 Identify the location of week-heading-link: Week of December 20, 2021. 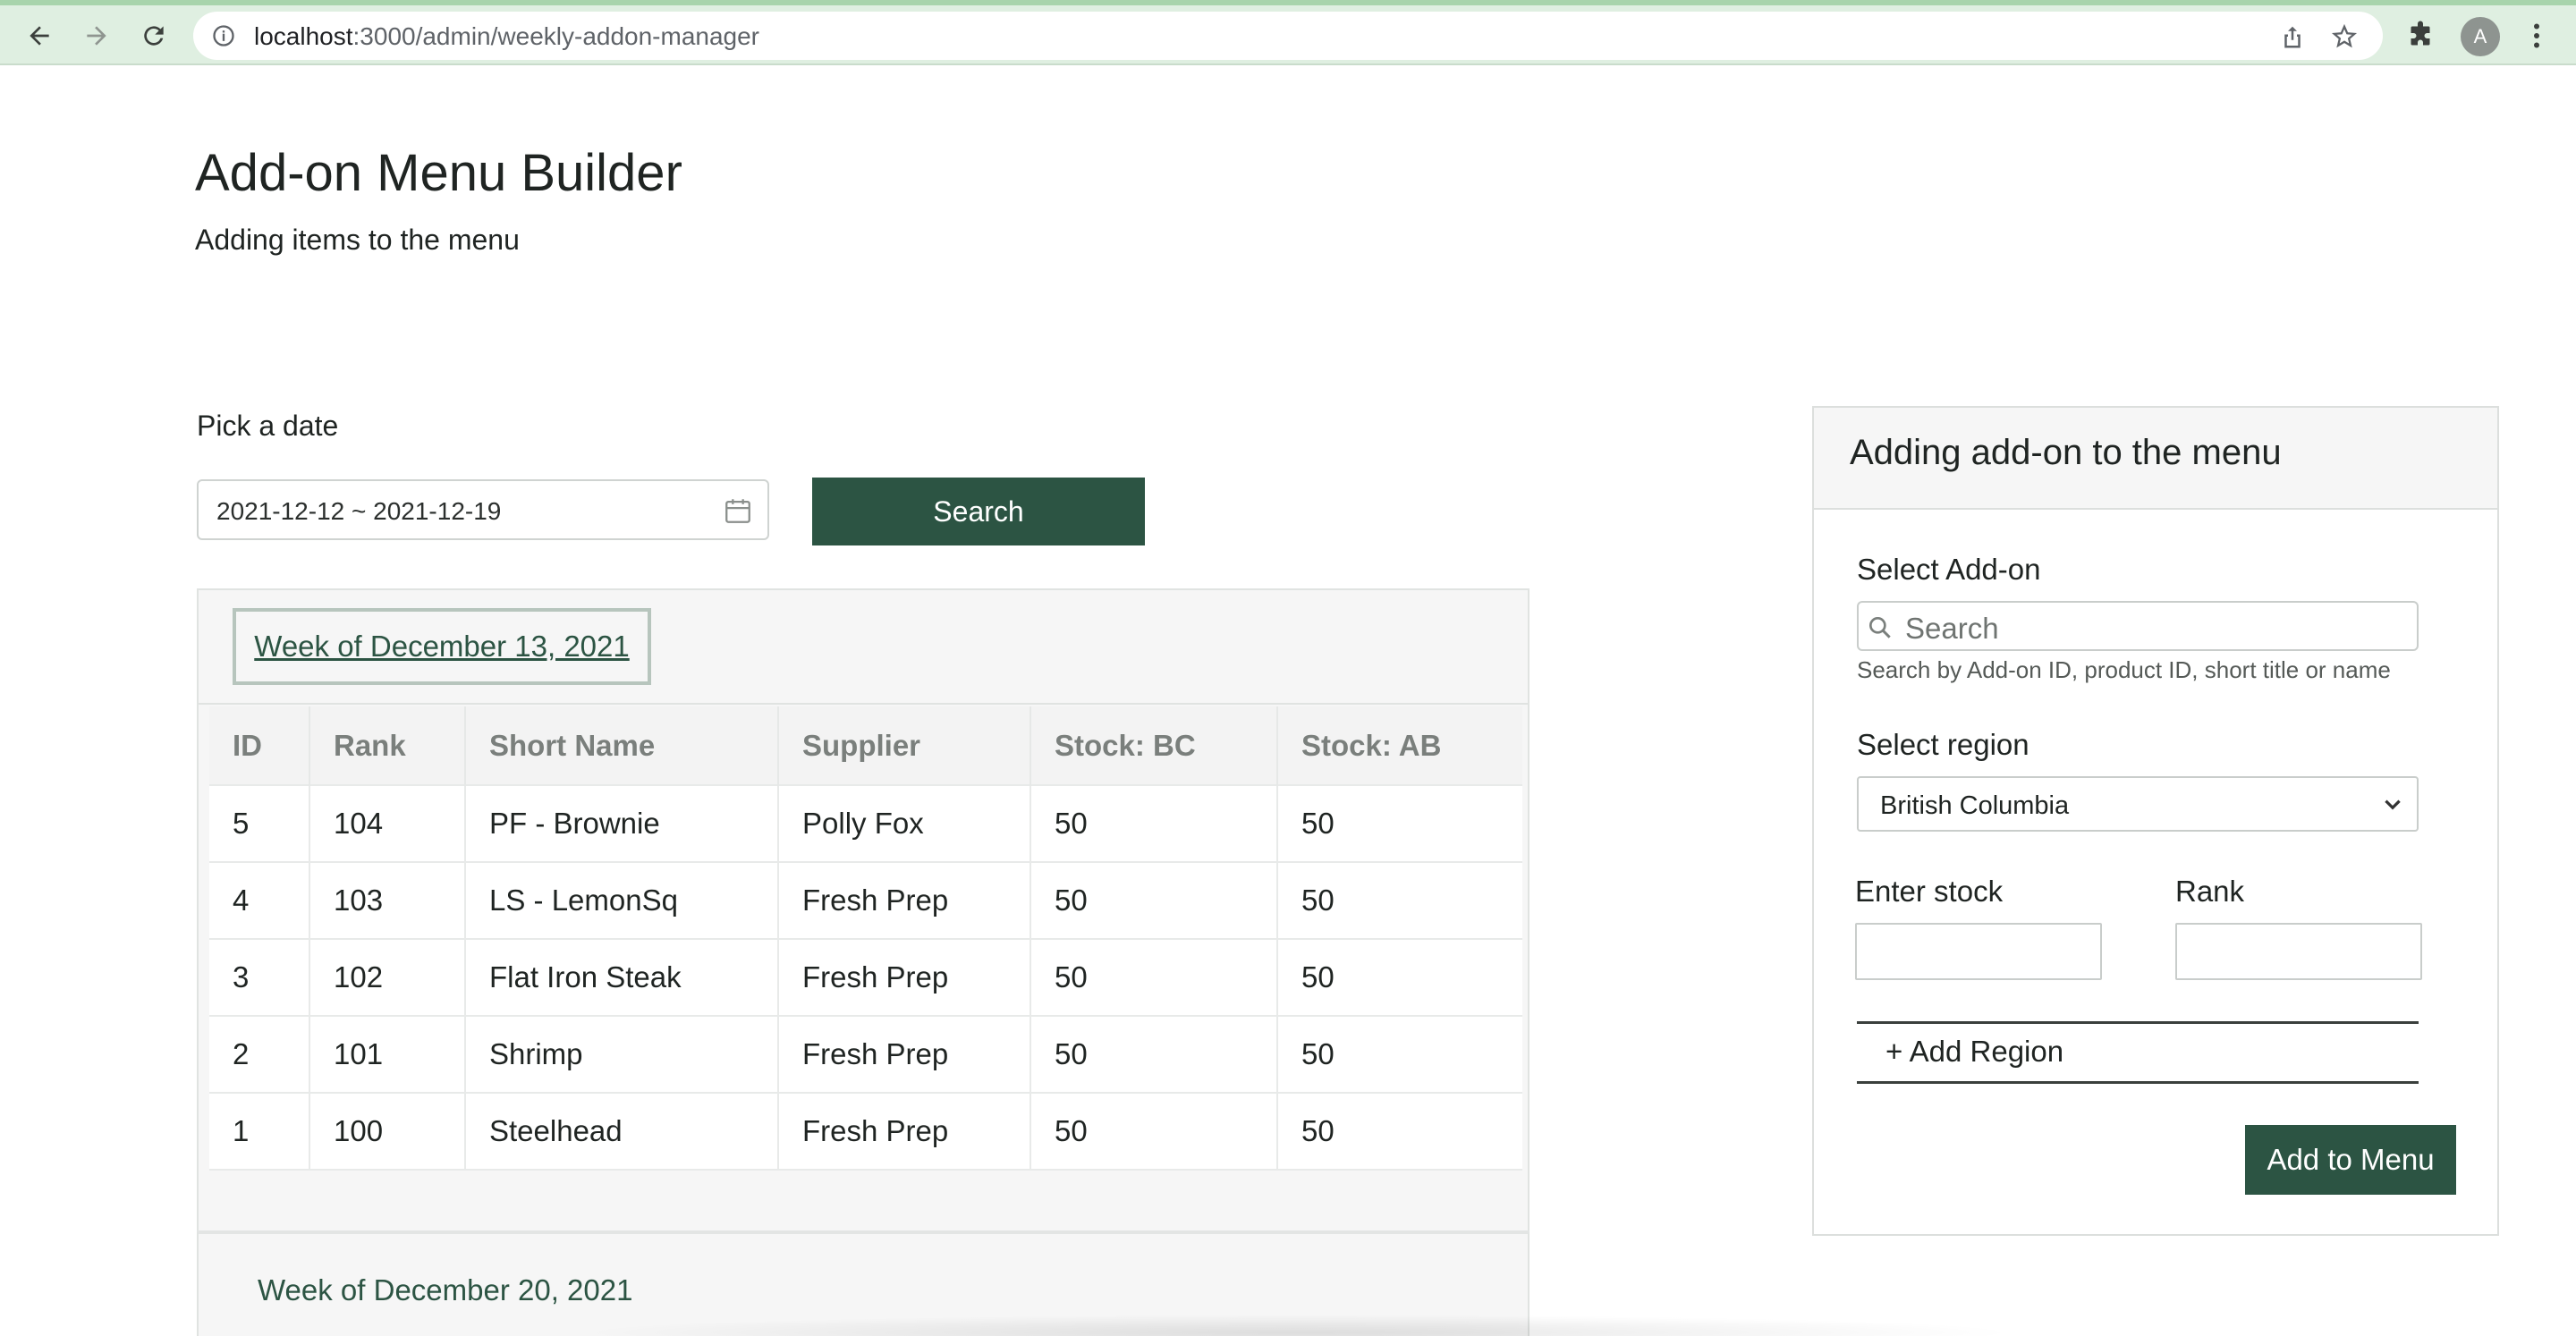
(445, 1290).